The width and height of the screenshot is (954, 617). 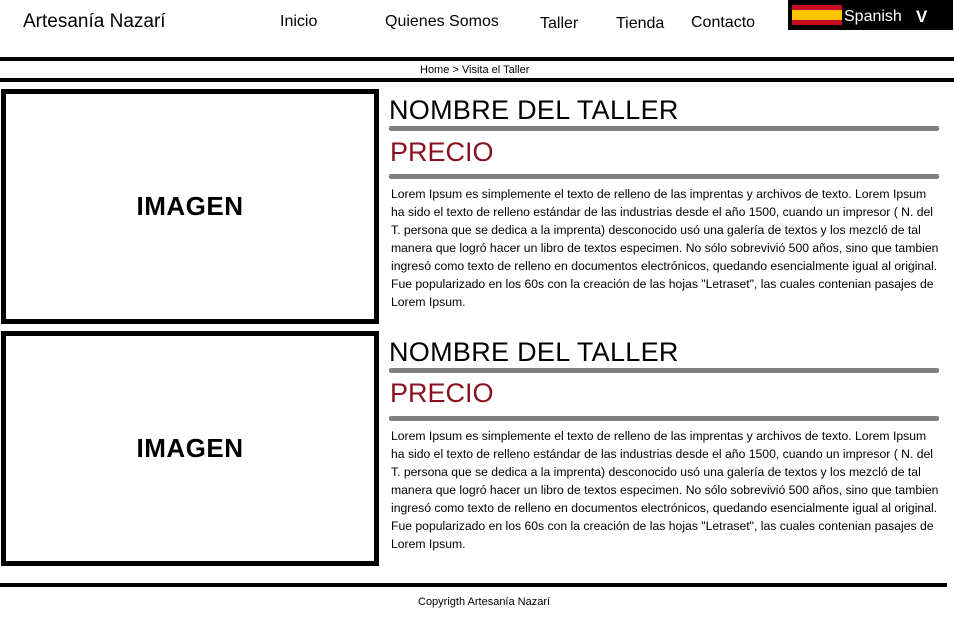 I want to click on footer-copyright: Copyrigth Artesanía Nazarí, so click(x=484, y=602).